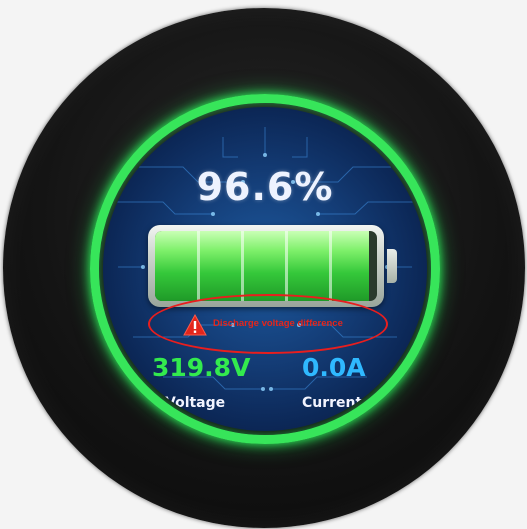 The width and height of the screenshot is (527, 529). I want to click on battery-level-fill, so click(262, 266).